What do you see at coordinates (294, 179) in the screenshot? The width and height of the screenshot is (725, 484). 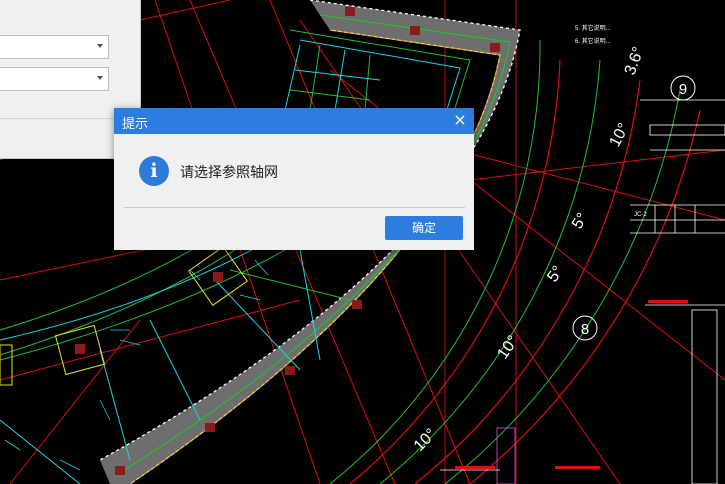 I see `prompt-dialog: 提示 × i 请选择参照轴网 确定` at bounding box center [294, 179].